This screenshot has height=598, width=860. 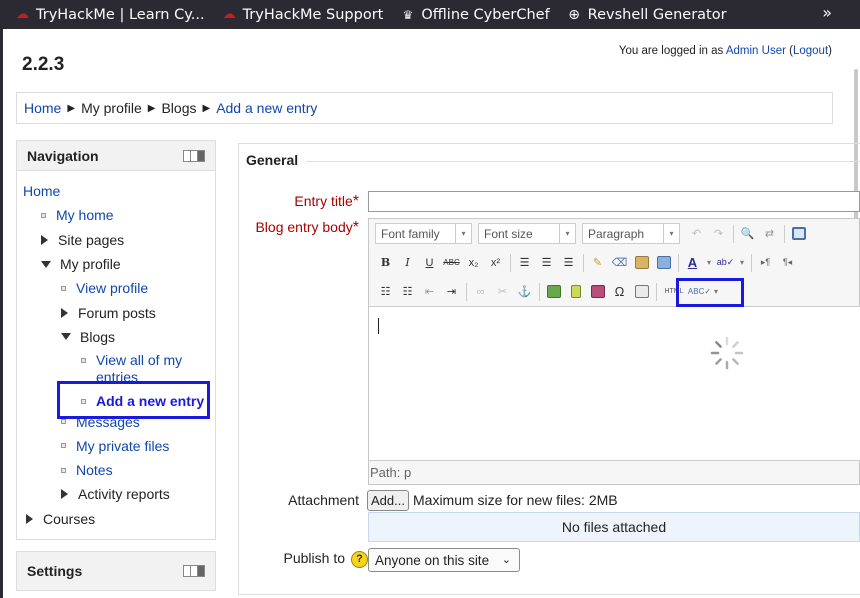 I want to click on label-text: Blog entry body, so click(x=304, y=227).